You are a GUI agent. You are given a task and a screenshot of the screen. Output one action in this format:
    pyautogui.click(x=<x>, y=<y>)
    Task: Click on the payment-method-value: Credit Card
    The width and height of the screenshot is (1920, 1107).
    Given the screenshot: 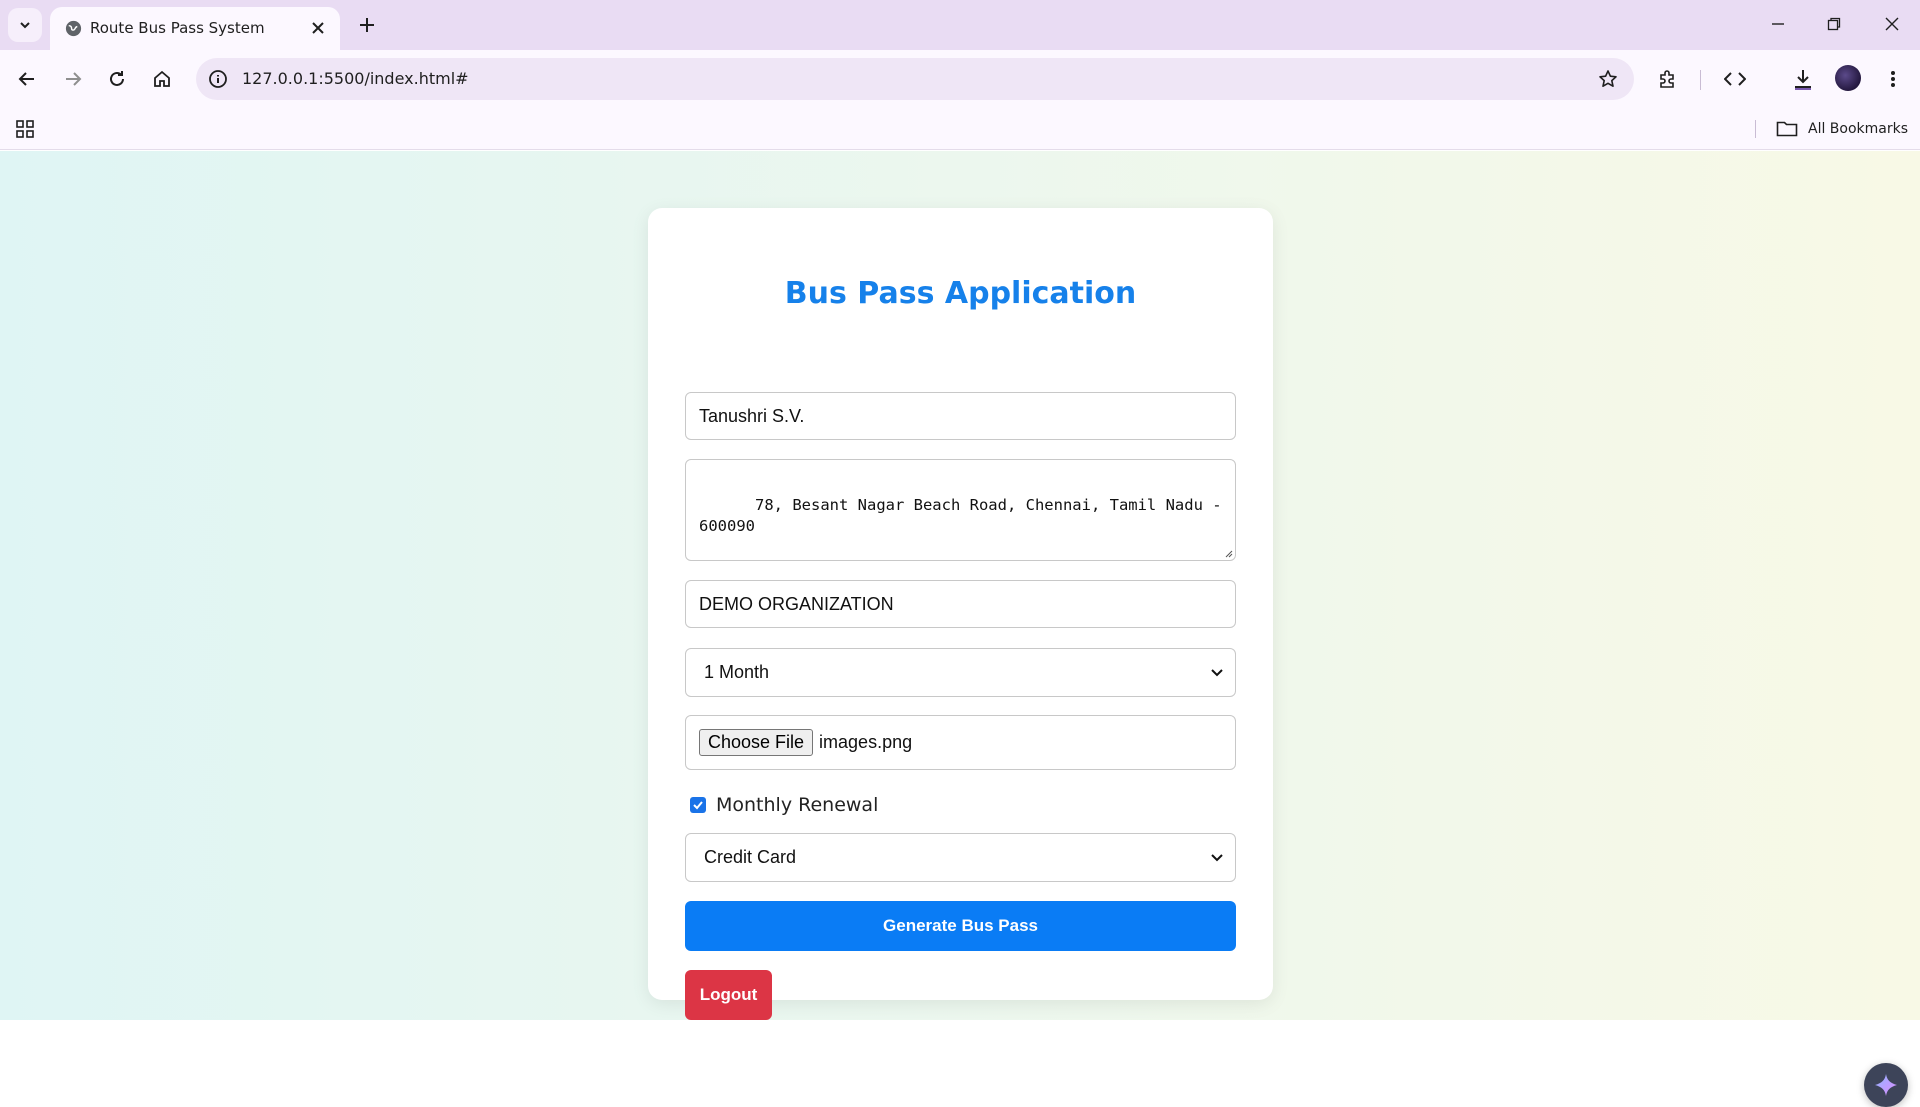 What is the action you would take?
    pyautogui.click(x=750, y=857)
    